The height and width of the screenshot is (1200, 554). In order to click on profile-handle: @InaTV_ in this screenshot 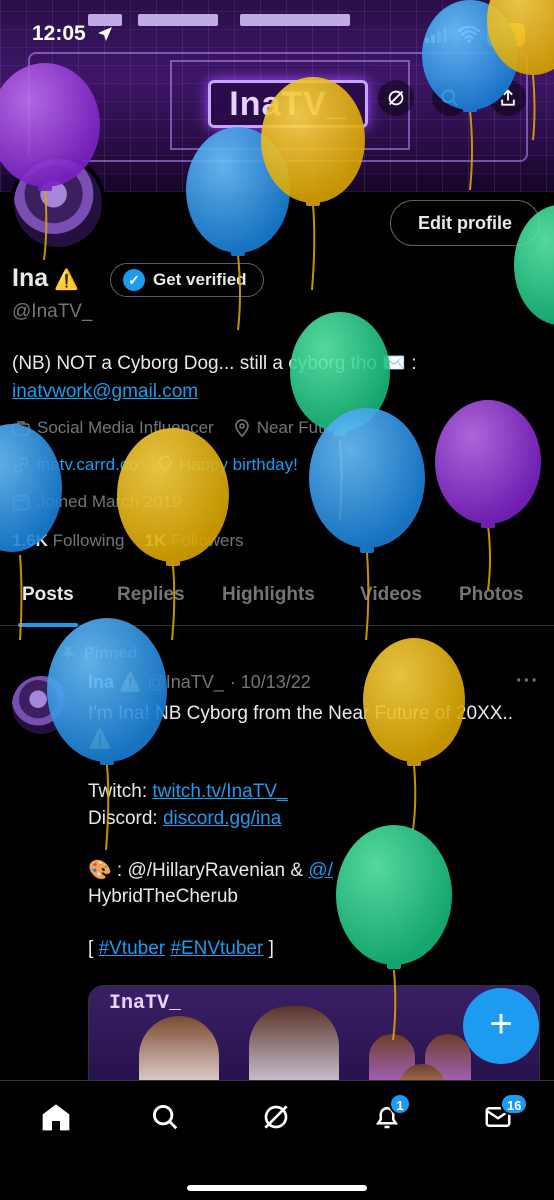, I will do `click(52, 311)`.